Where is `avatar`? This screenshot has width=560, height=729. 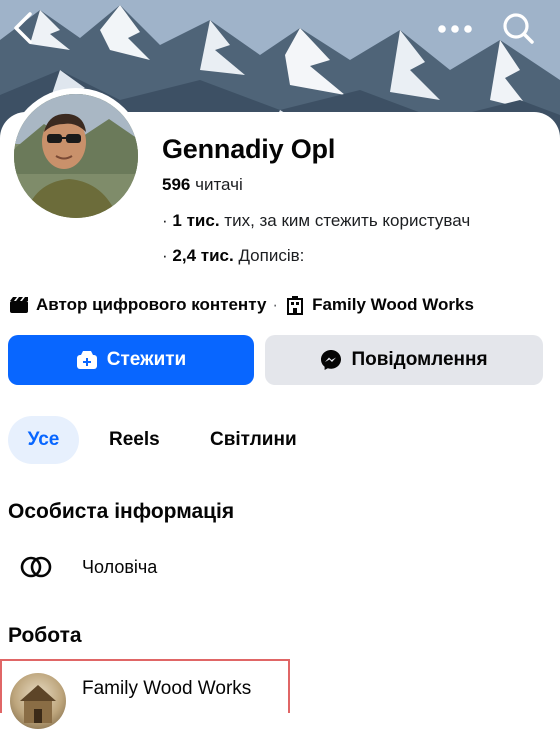
avatar is located at coordinates (76, 156).